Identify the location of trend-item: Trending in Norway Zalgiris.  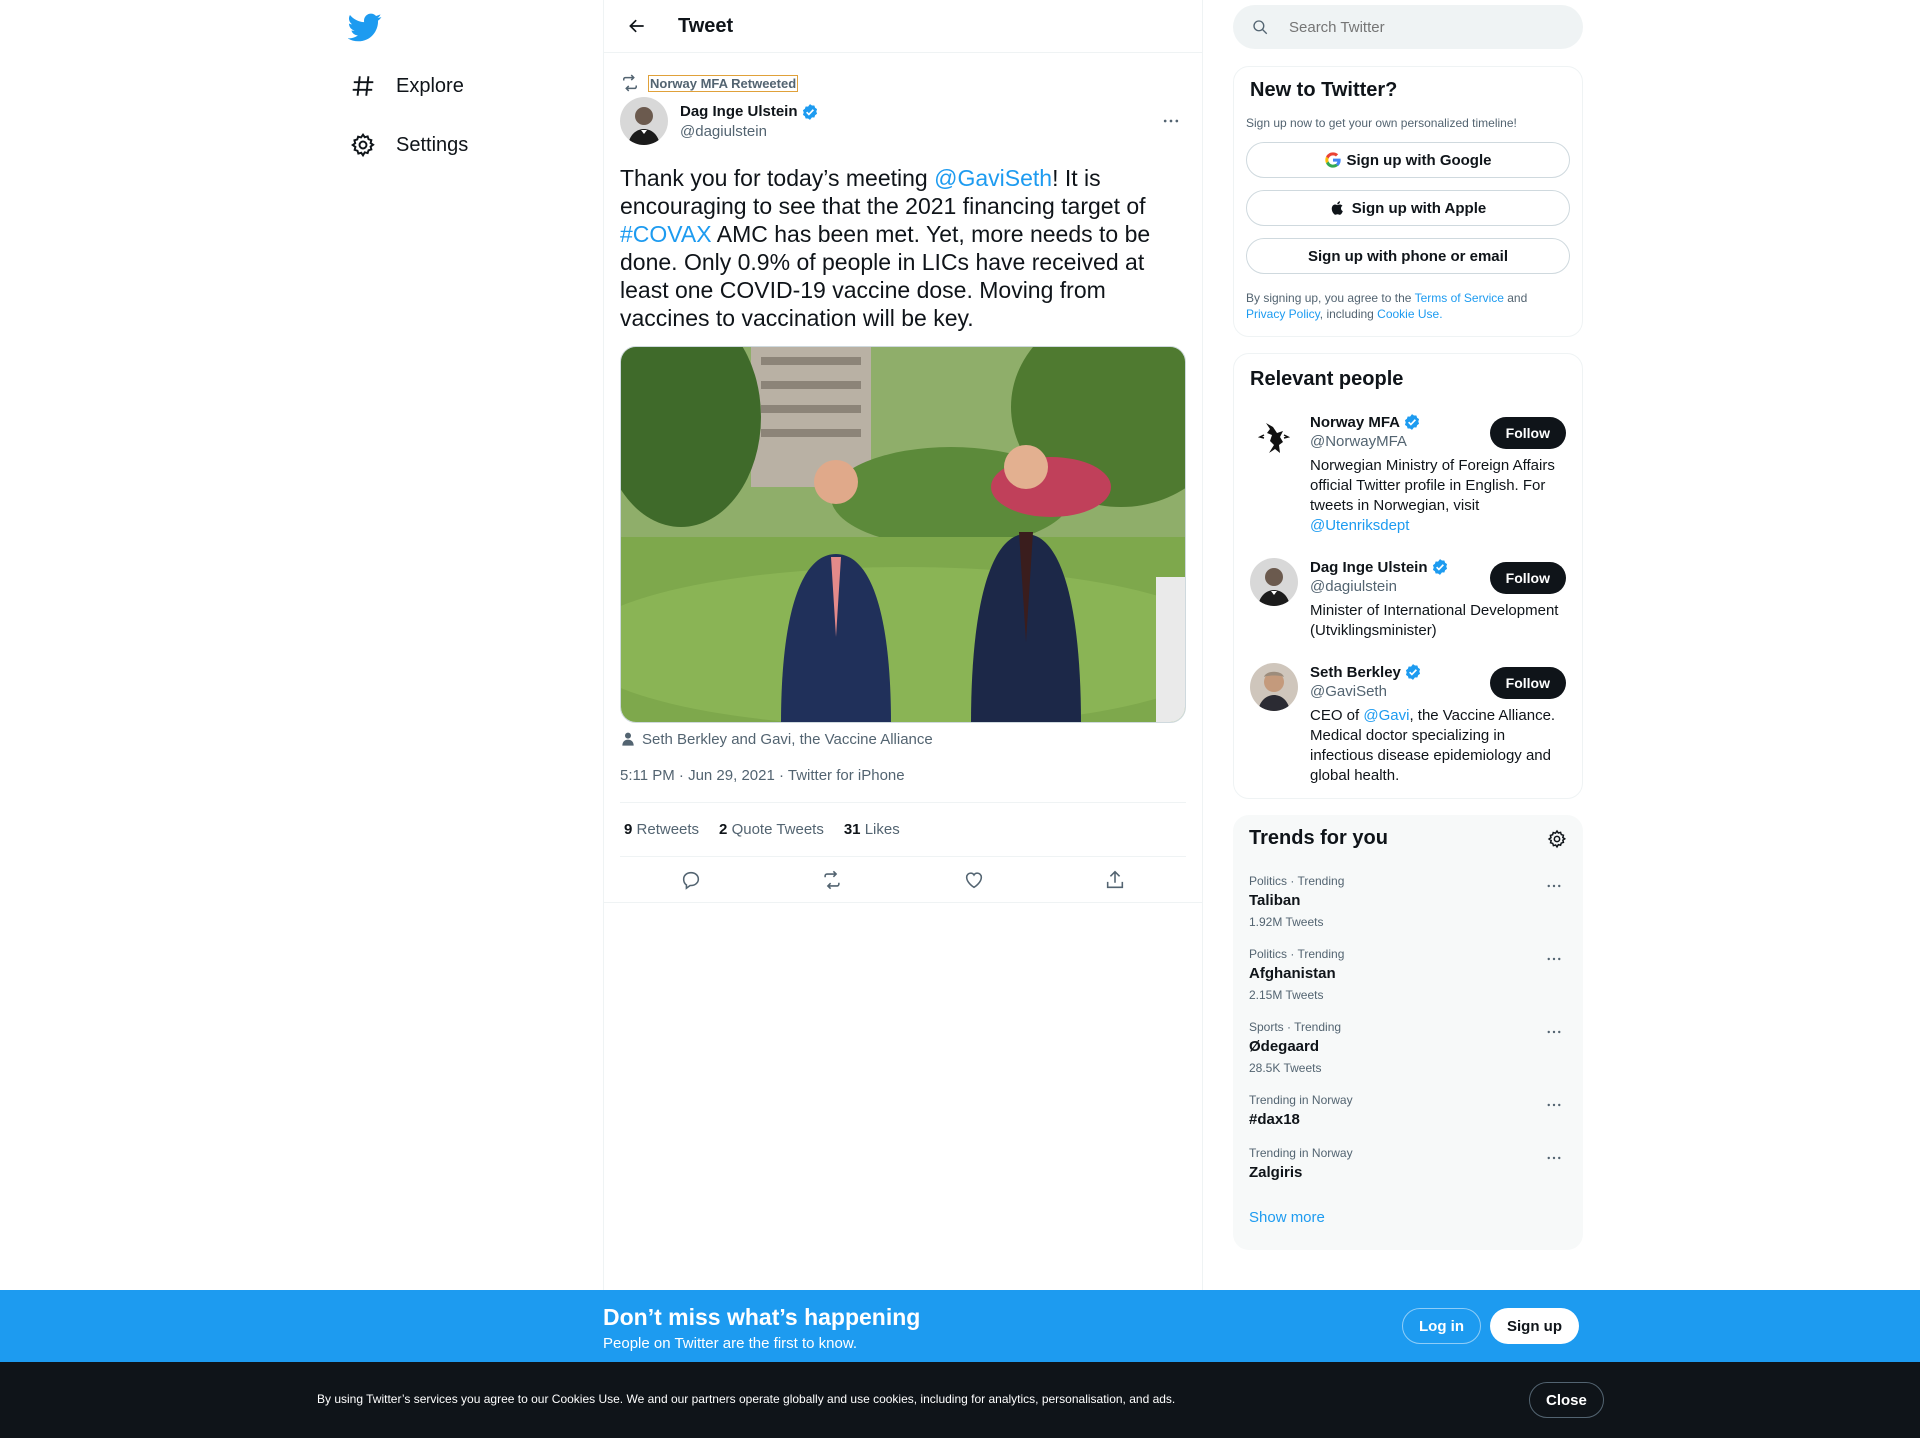
(1408, 1163).